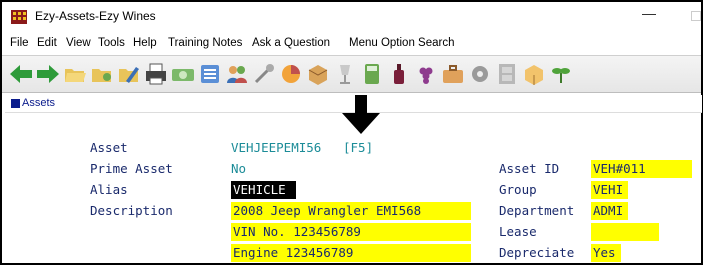 The height and width of the screenshot is (265, 703). I want to click on plant-icon, so click(561, 74).